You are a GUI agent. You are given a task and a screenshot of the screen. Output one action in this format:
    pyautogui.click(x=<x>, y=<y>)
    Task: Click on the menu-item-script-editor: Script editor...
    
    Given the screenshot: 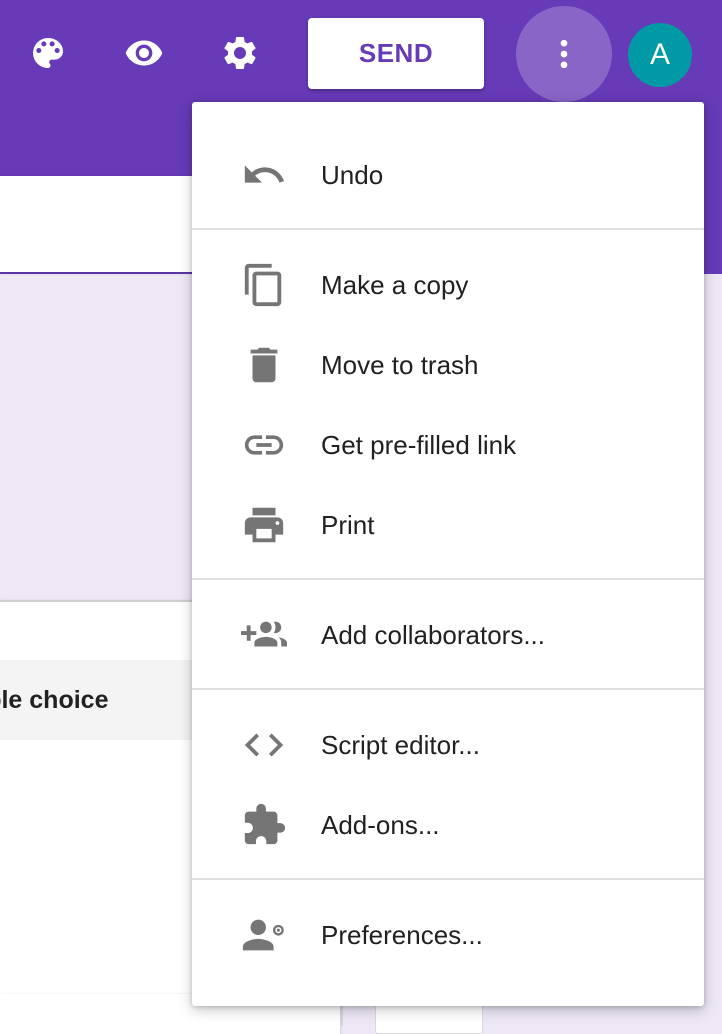 What is the action you would take?
    pyautogui.click(x=448, y=745)
    